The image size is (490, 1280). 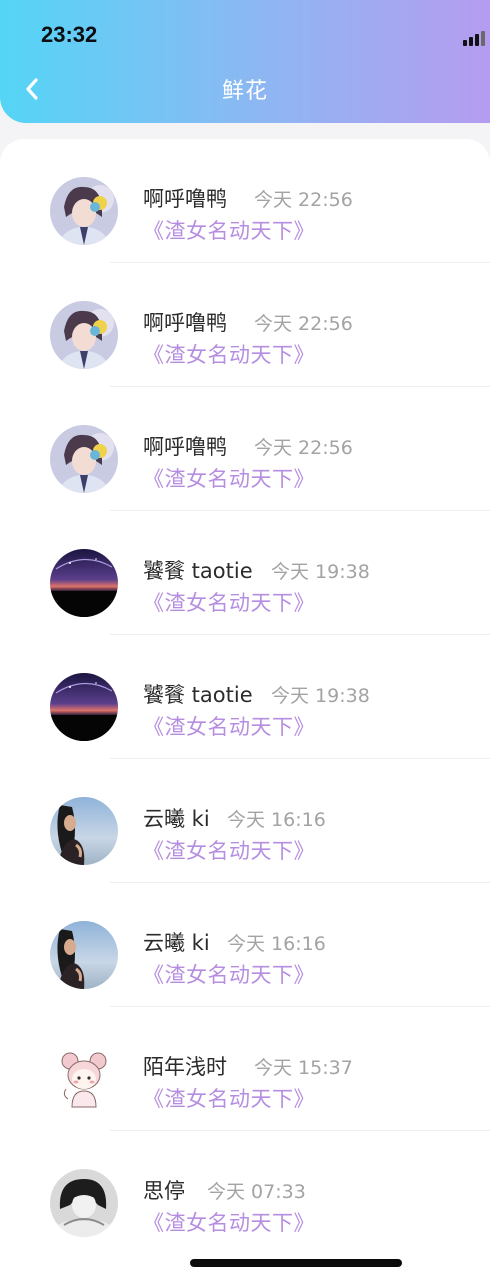 What do you see at coordinates (245, 1069) in the screenshot?
I see `list-item: 陌年浅时 今天 15:37 《渣女名动天下》` at bounding box center [245, 1069].